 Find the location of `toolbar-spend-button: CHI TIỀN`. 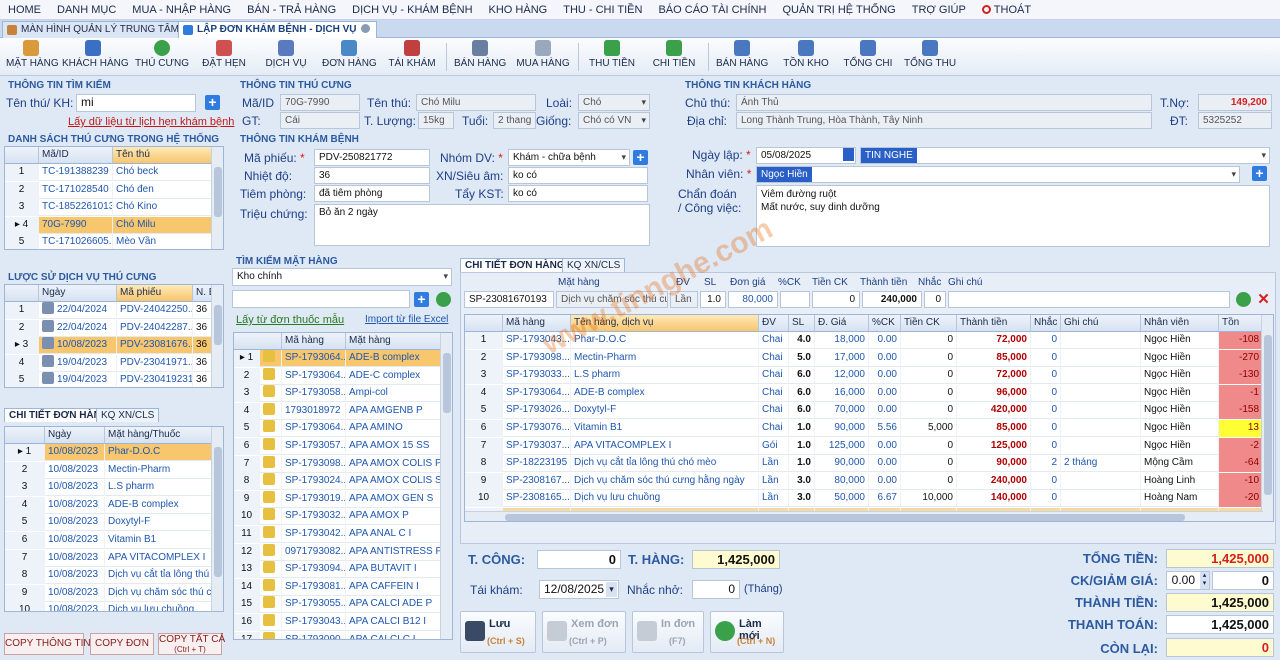

toolbar-spend-button: CHI TIỀN is located at coordinates (674, 57).